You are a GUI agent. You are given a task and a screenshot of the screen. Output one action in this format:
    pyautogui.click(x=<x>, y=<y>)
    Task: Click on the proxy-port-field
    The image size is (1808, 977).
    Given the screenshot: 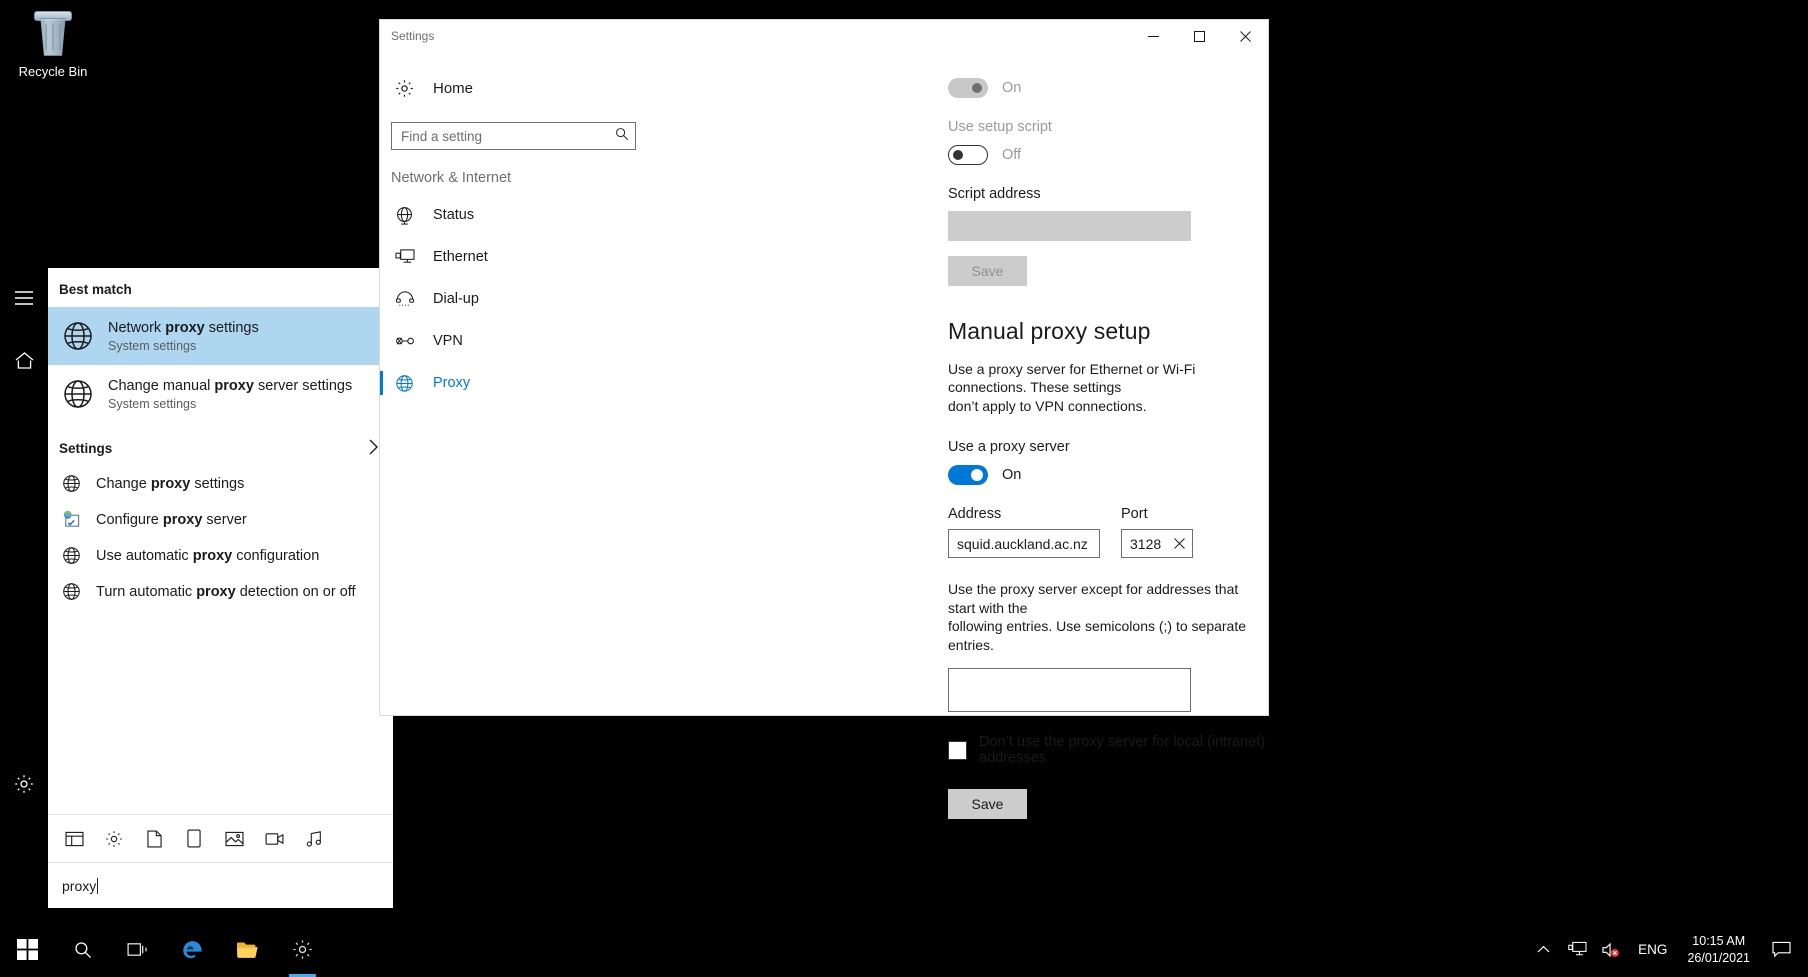 What is the action you would take?
    pyautogui.click(x=1157, y=544)
    